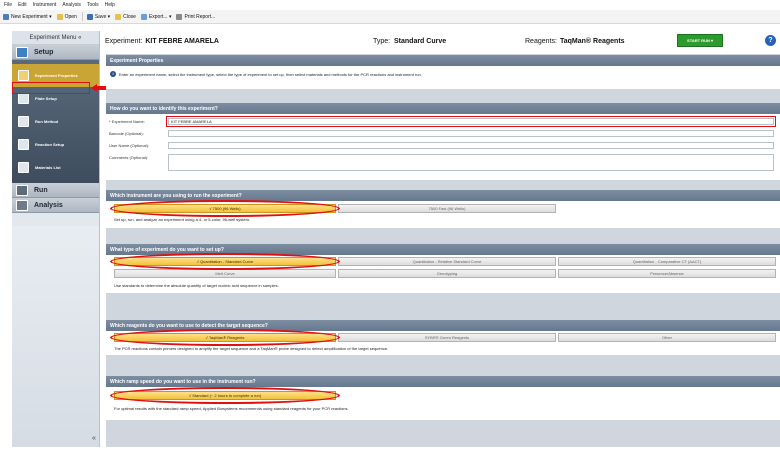  What do you see at coordinates (48, 167) in the screenshot?
I see `sidebar-item-label: Materials List` at bounding box center [48, 167].